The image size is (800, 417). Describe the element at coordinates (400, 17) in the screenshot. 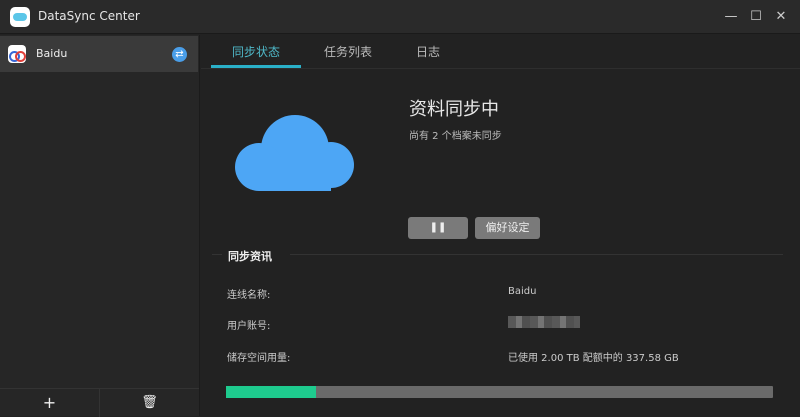

I see `title-bar: DataSync Center — ☐ ✕` at that location.